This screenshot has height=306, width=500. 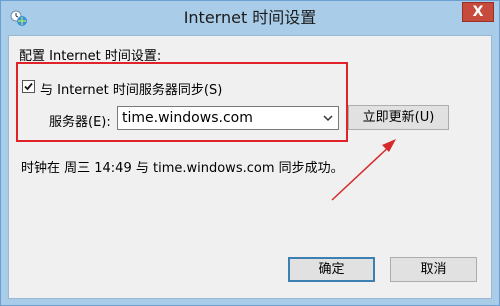 I want to click on close-button: X, so click(x=478, y=12).